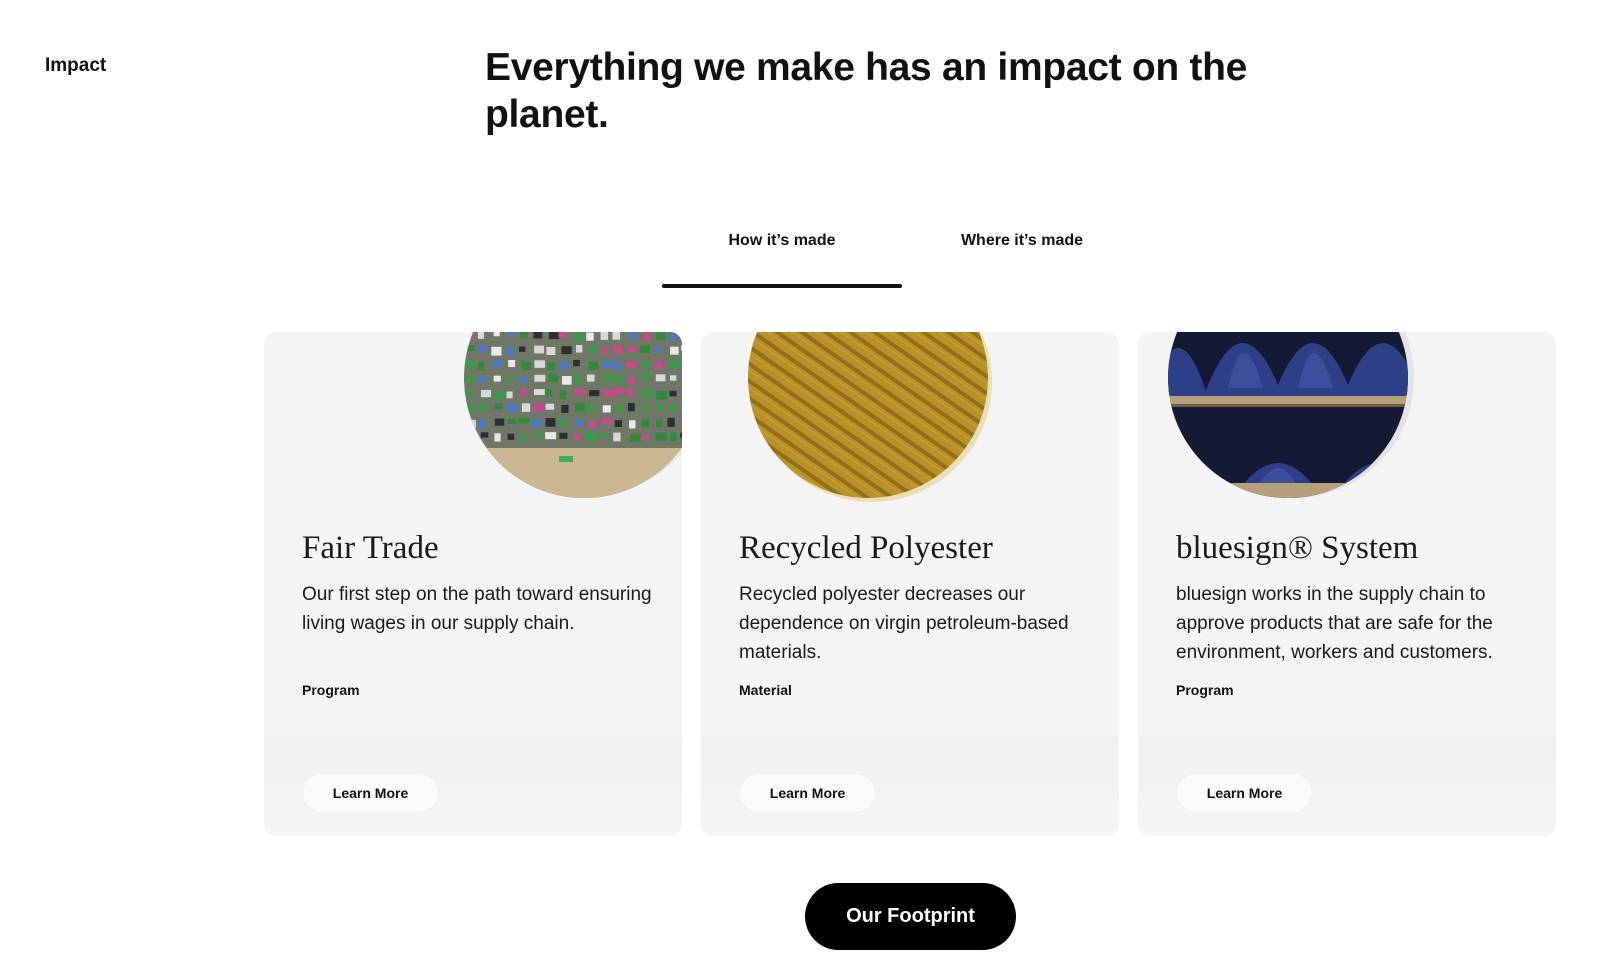 This screenshot has height=977, width=1600. Describe the element at coordinates (76, 65) in the screenshot. I see `section-label: Impact` at that location.